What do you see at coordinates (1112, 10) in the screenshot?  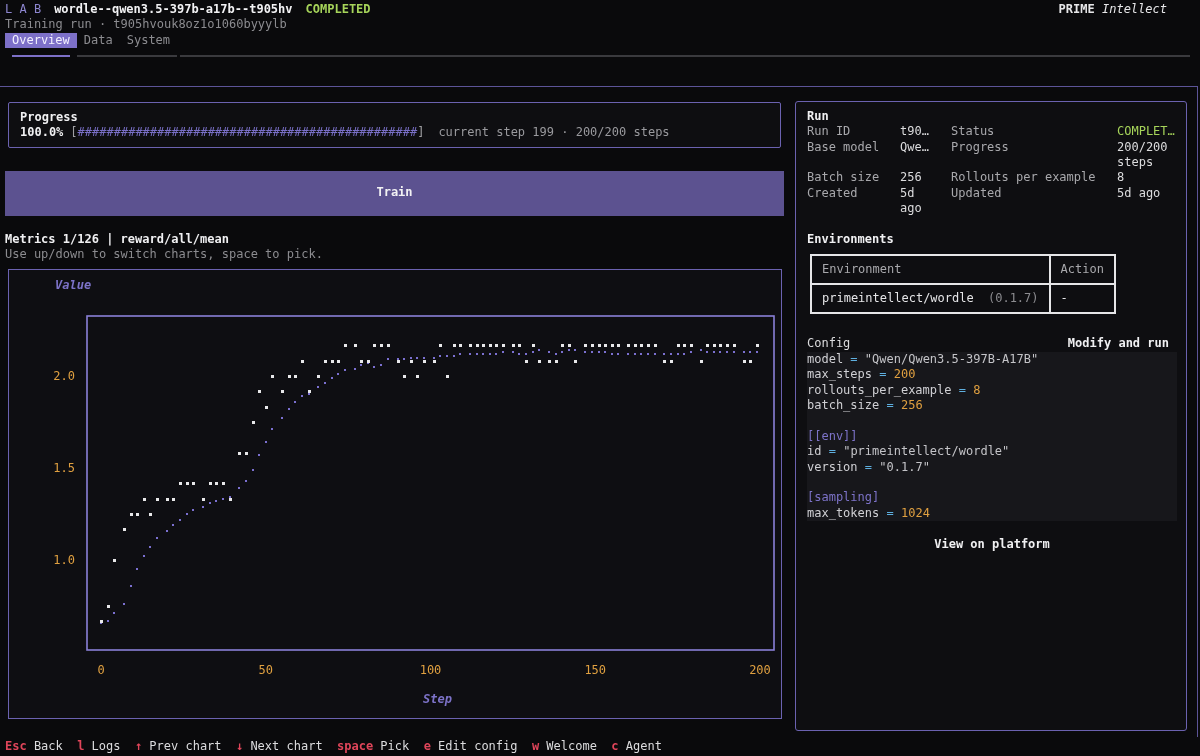 I see `company-logo: PRIME Intellect` at bounding box center [1112, 10].